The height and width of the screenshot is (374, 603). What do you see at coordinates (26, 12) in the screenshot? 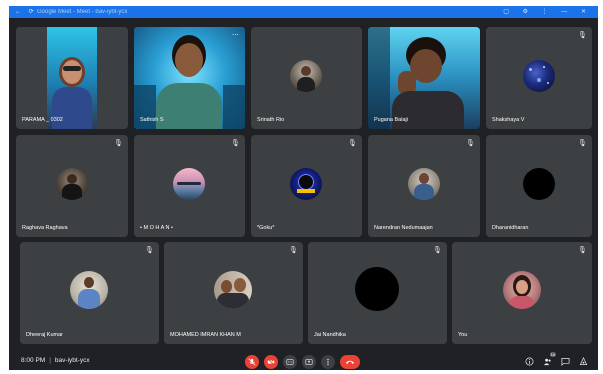
I see `browser-nav-icons: ← ⟳` at bounding box center [26, 12].